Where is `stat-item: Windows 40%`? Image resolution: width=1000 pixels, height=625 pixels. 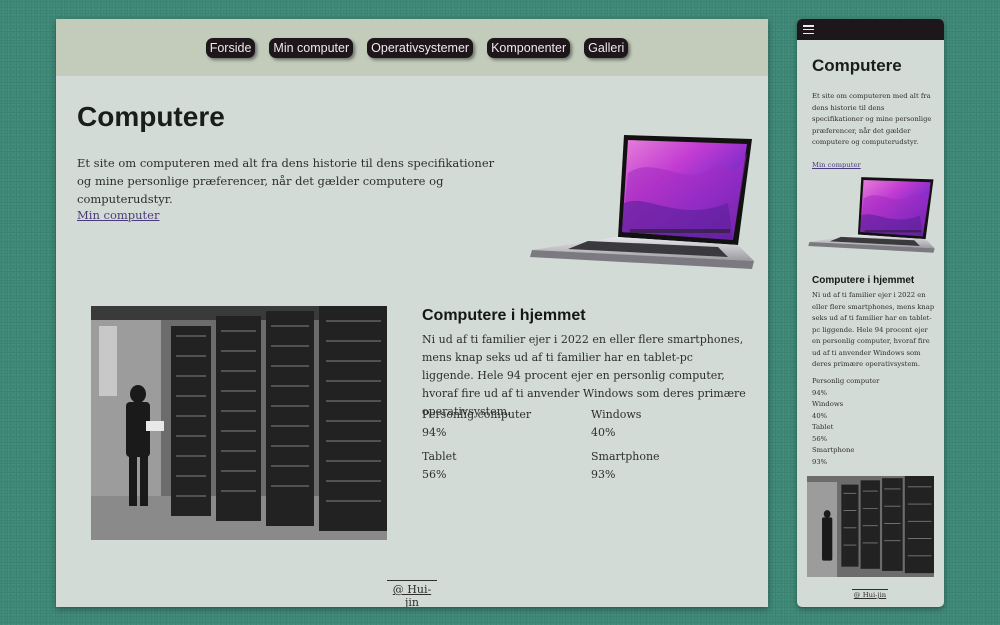
stat-item: Windows 40% is located at coordinates (671, 424).